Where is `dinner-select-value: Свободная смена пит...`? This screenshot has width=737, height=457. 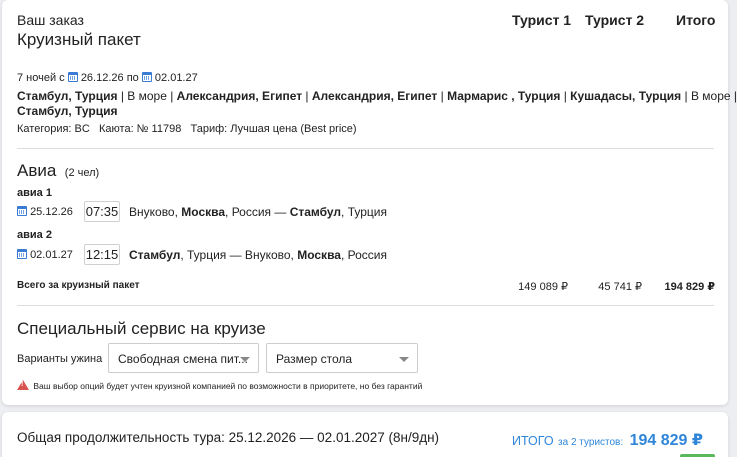
dinner-select-value: Свободная смена пит... is located at coordinates (183, 359).